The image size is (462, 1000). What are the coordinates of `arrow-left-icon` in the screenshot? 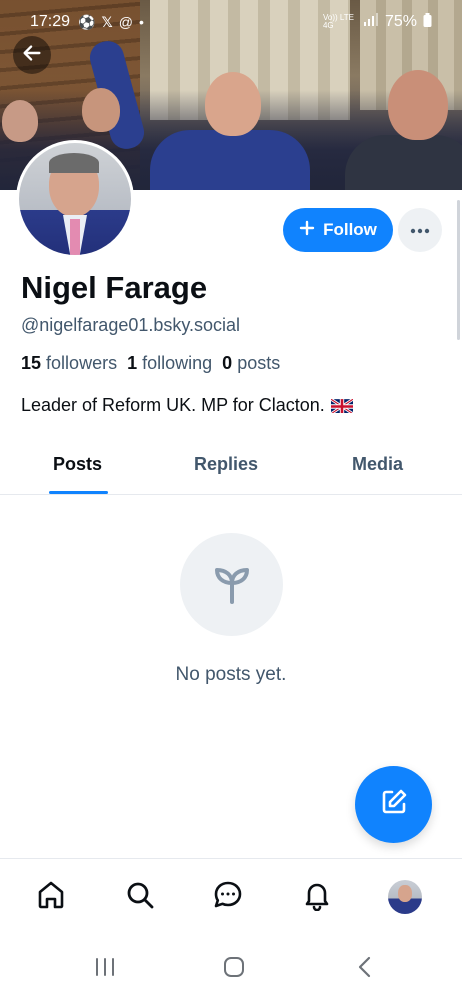 It's located at (32, 55).